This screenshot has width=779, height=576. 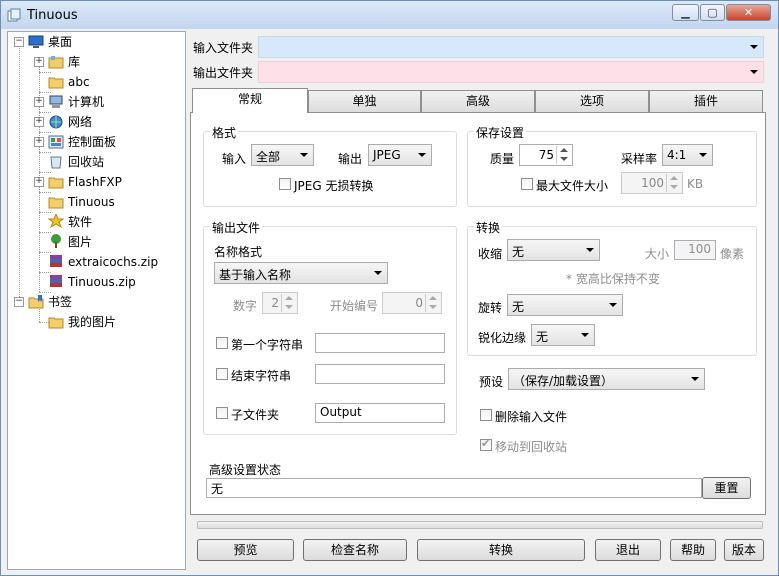 I want to click on archive-icon, so click(x=56, y=281).